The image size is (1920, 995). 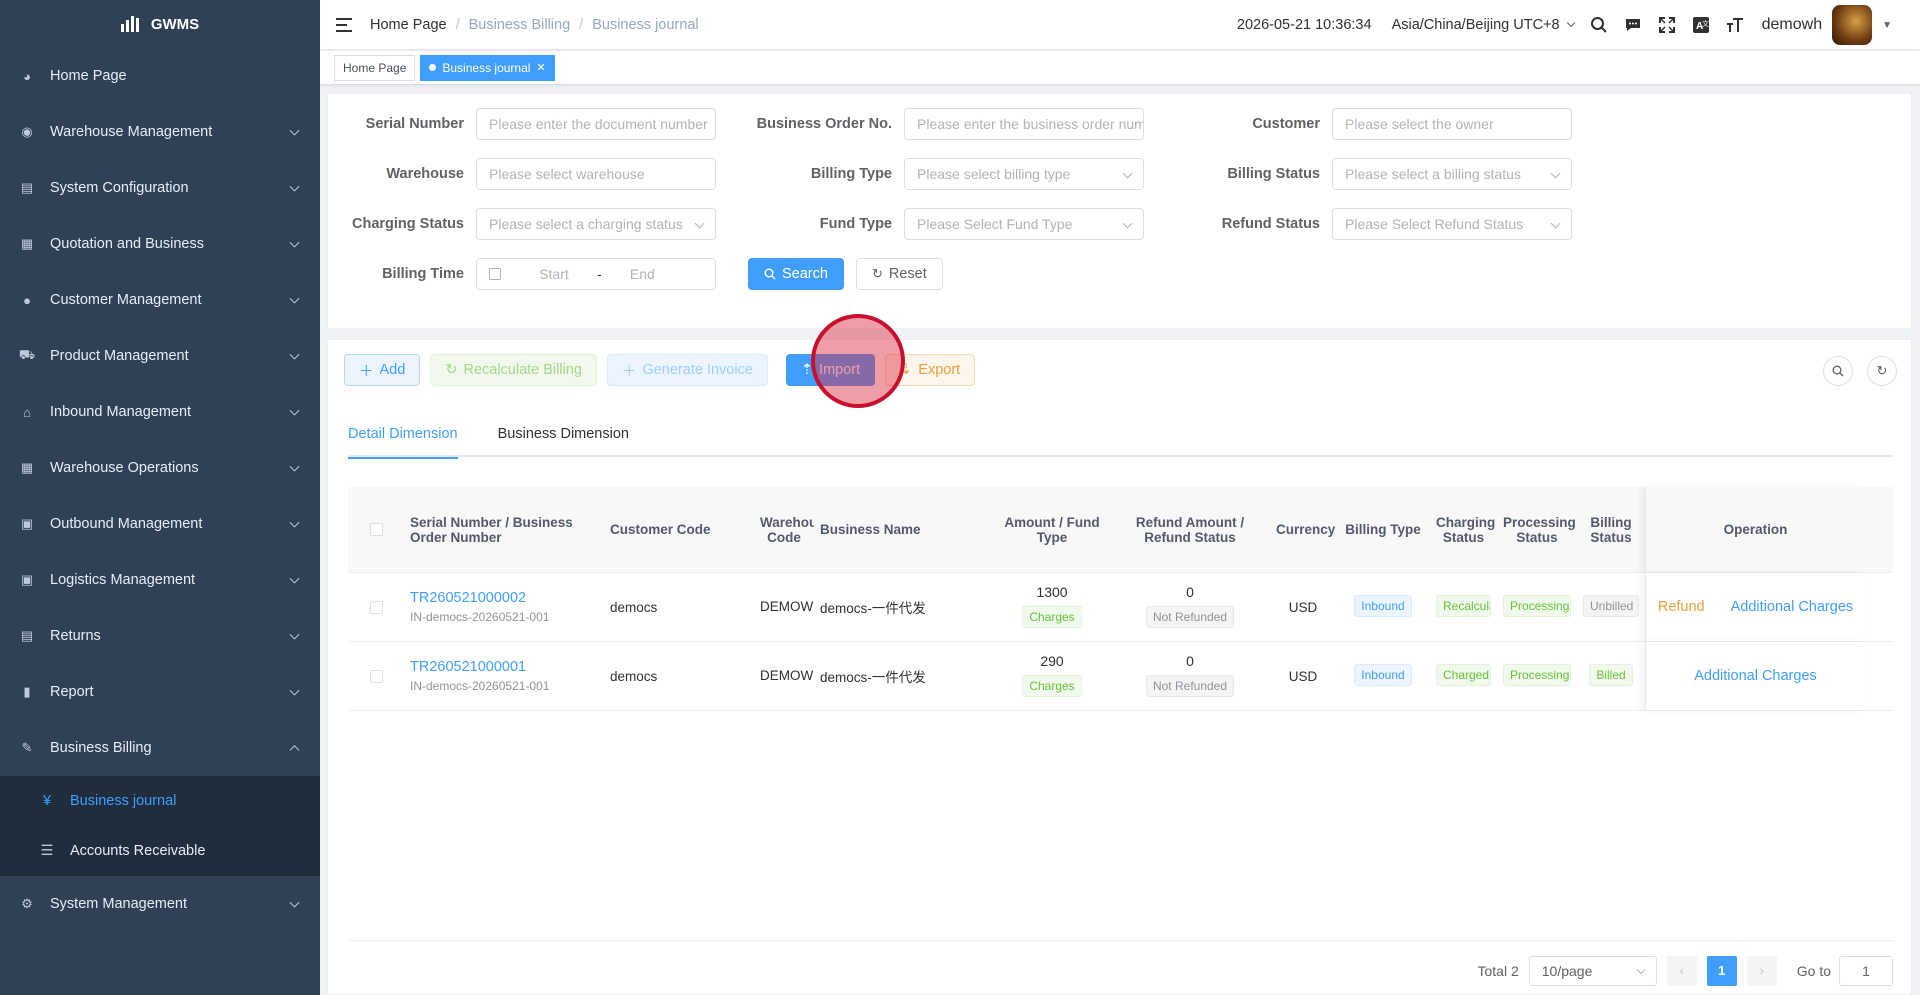 What do you see at coordinates (1681, 970) in the screenshot?
I see `prev-page-button: ‹` at bounding box center [1681, 970].